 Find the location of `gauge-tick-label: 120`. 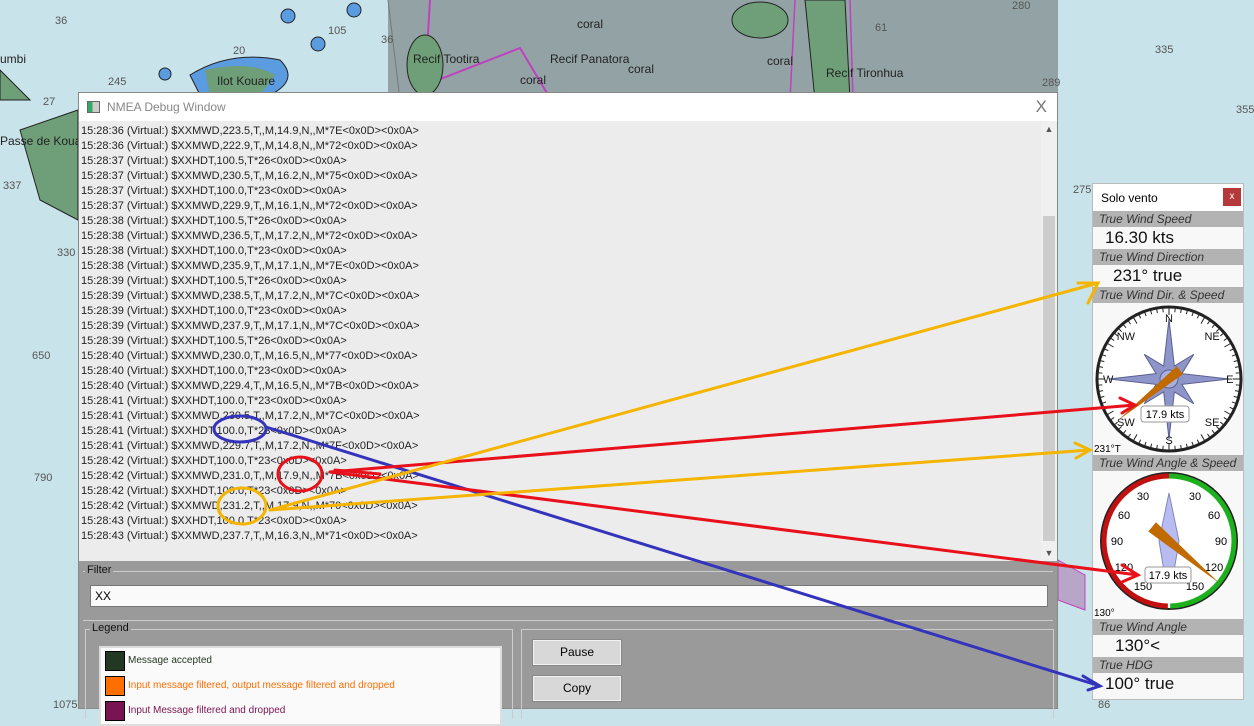

gauge-tick-label: 120 is located at coordinates (1124, 568).